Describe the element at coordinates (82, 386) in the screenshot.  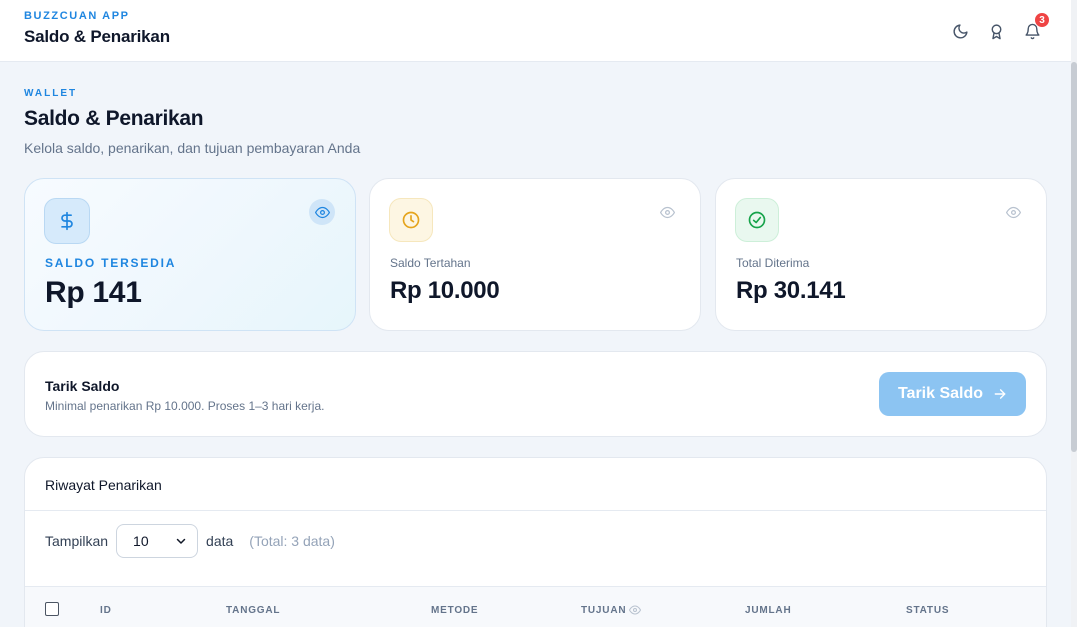
I see `withdraw-title: Tarik Saldo` at that location.